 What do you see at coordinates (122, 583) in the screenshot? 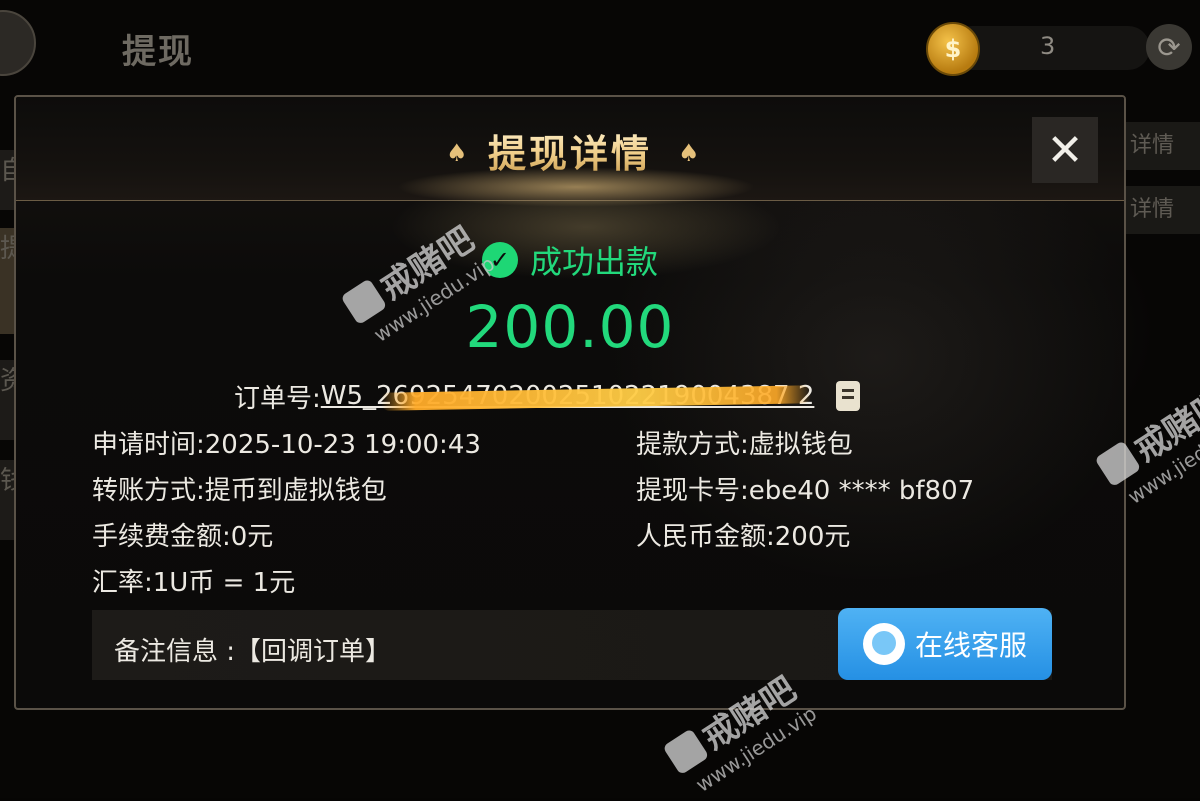
I see `field-label: 汇率:` at bounding box center [122, 583].